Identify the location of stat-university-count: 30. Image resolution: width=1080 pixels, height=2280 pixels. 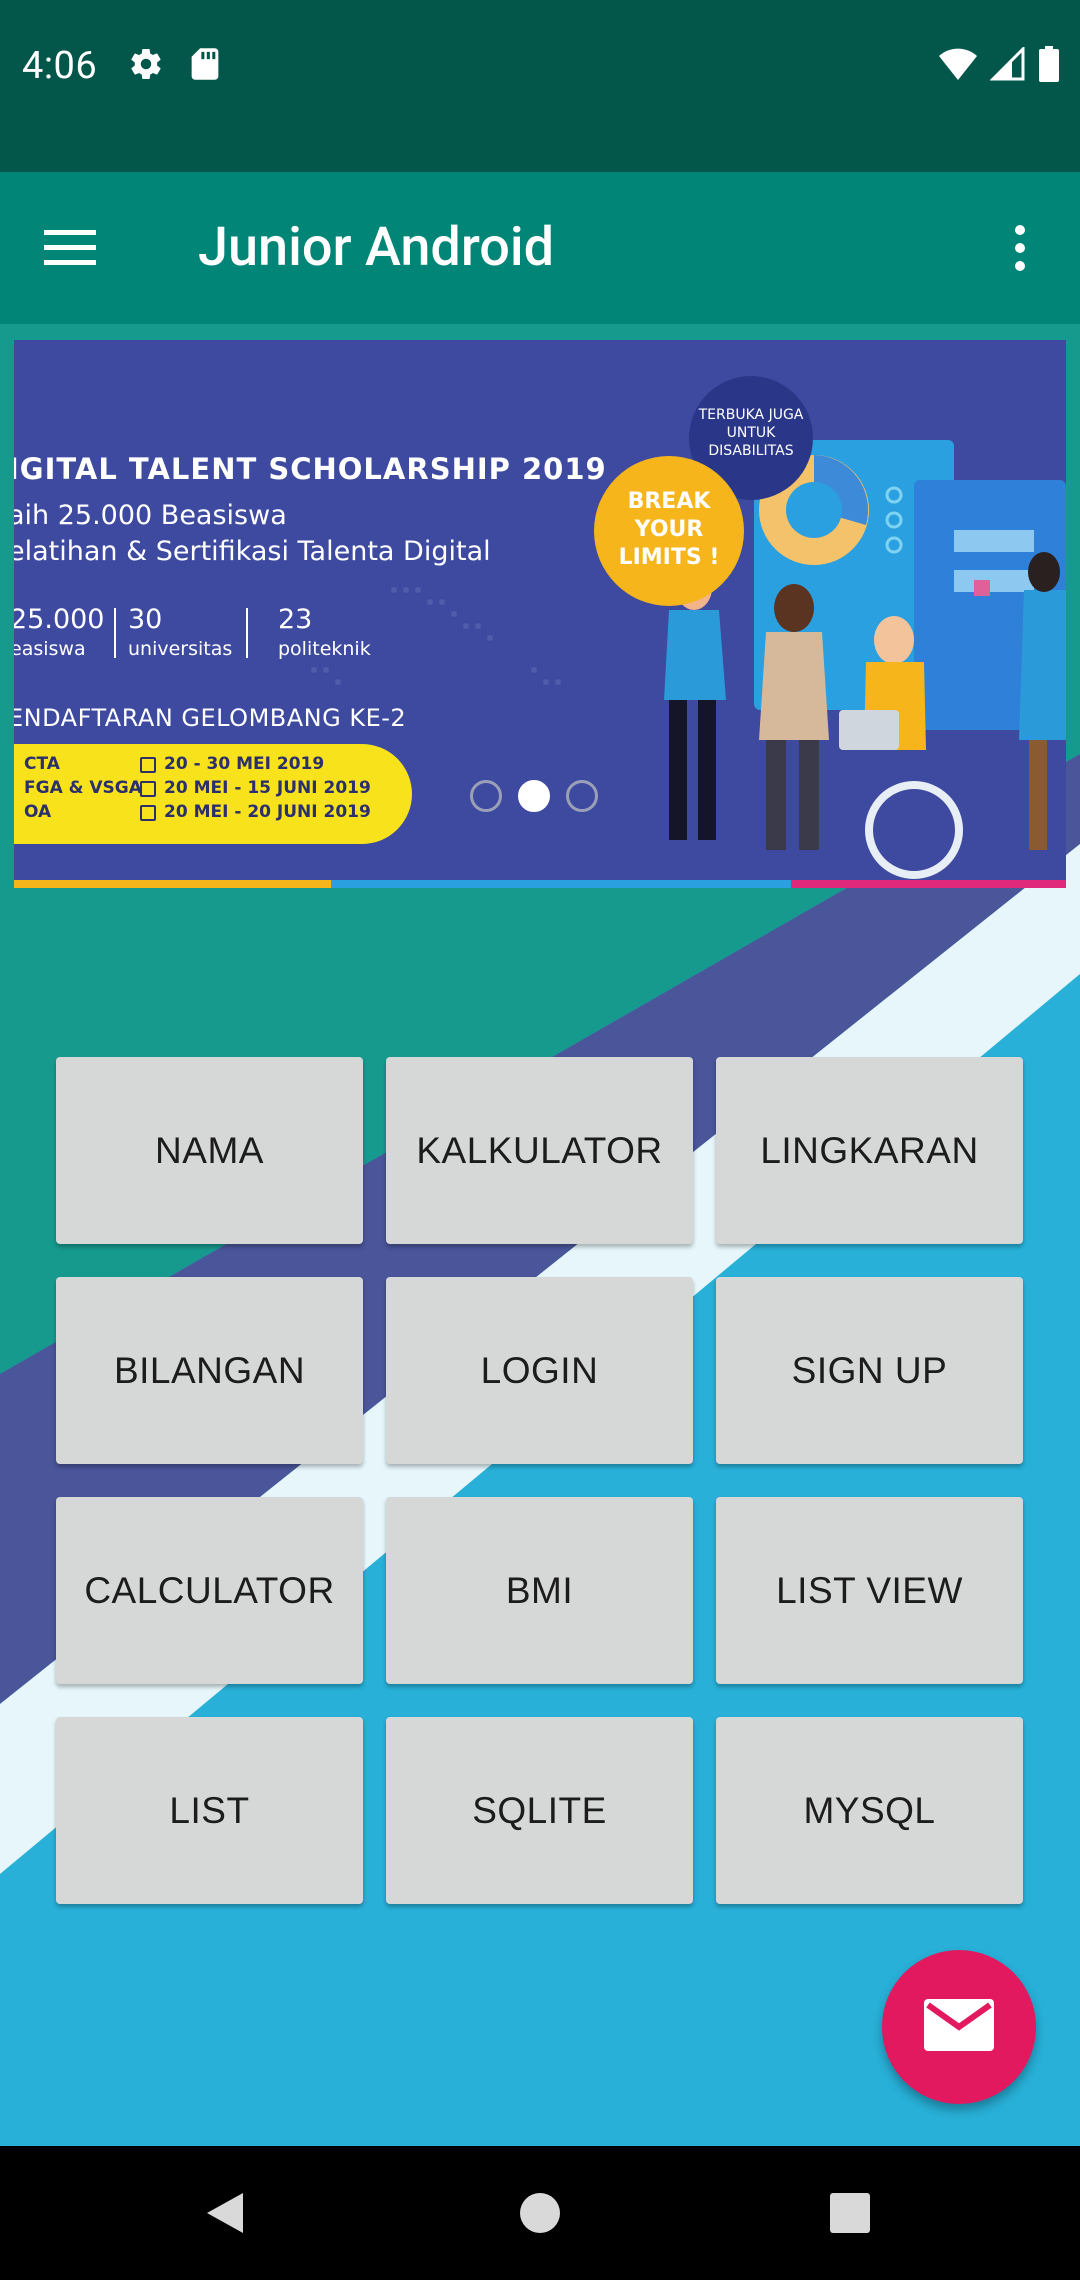
(145, 619).